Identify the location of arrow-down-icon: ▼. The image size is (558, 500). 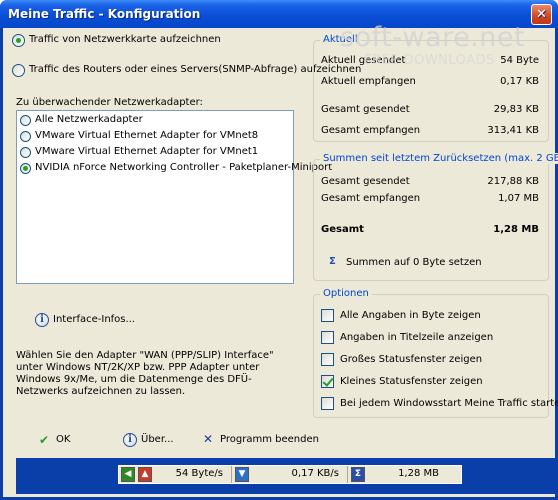
(242, 474).